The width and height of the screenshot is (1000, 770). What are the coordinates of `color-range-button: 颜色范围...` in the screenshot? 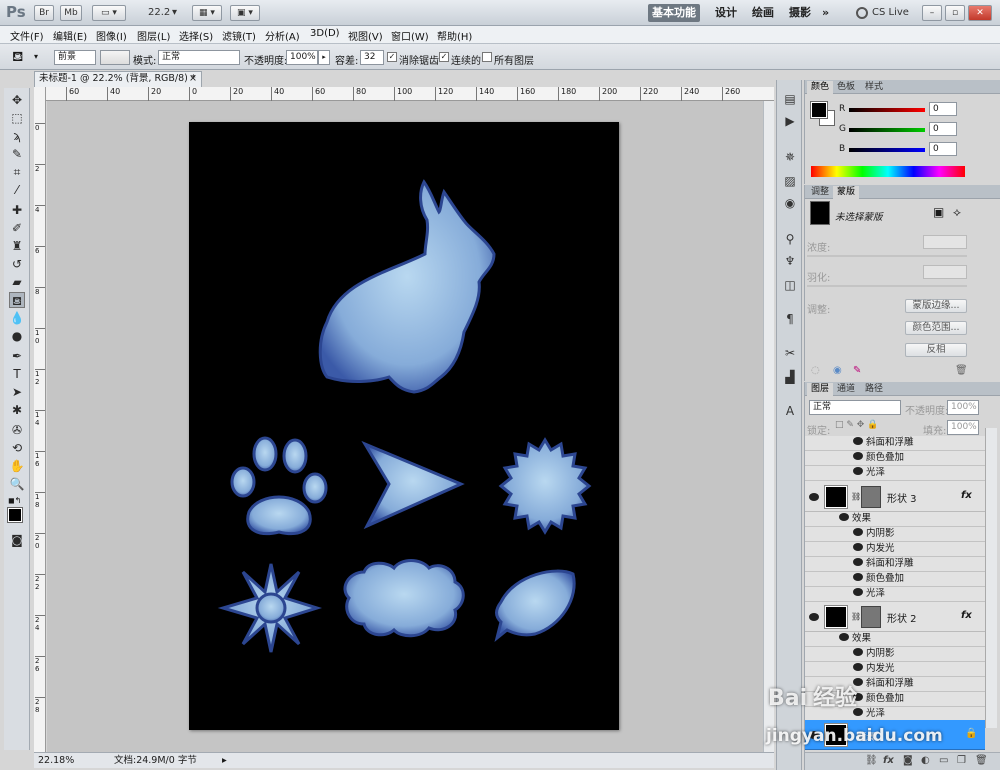 It's located at (936, 328).